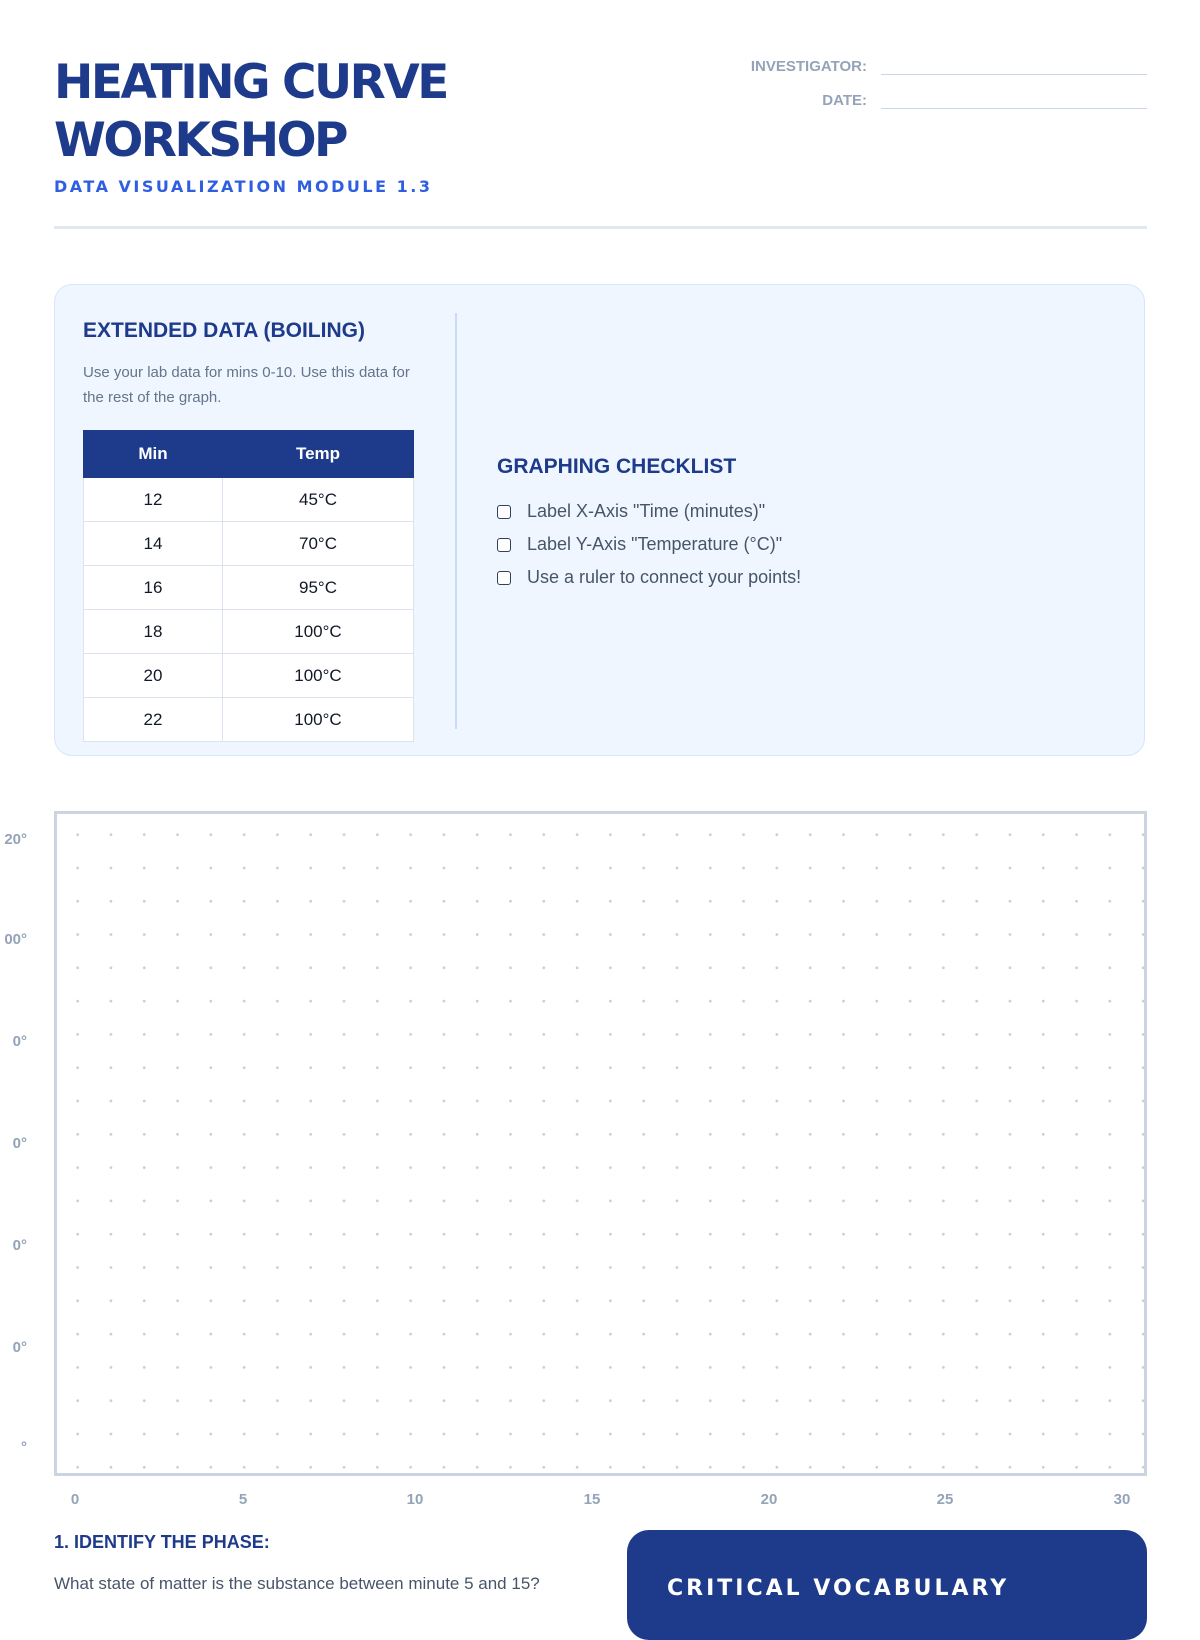 This screenshot has height=1640, width=1200. I want to click on column-header-temp: Temp, so click(318, 454).